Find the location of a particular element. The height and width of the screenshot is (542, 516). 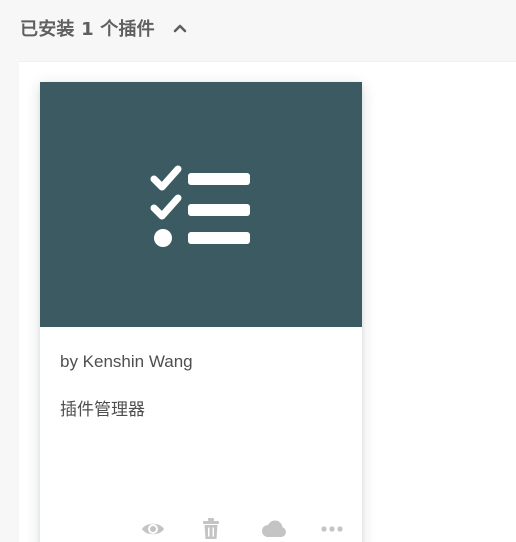

delete-button is located at coordinates (211, 528).